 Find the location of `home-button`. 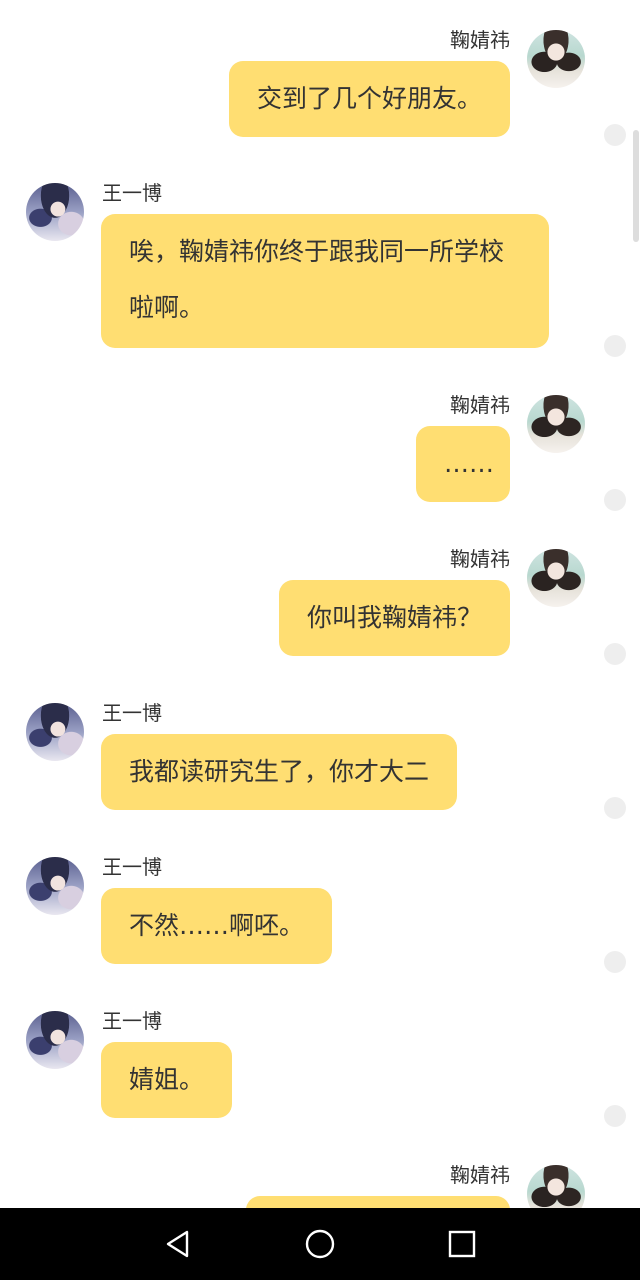

home-button is located at coordinates (320, 1244).